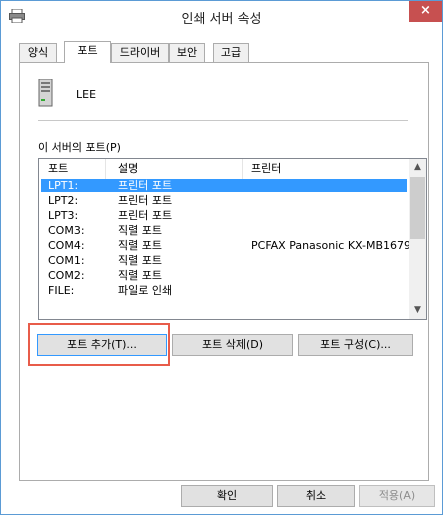 The height and width of the screenshot is (515, 443). I want to click on window-title: 인쇄 서버 속성, so click(221, 19).